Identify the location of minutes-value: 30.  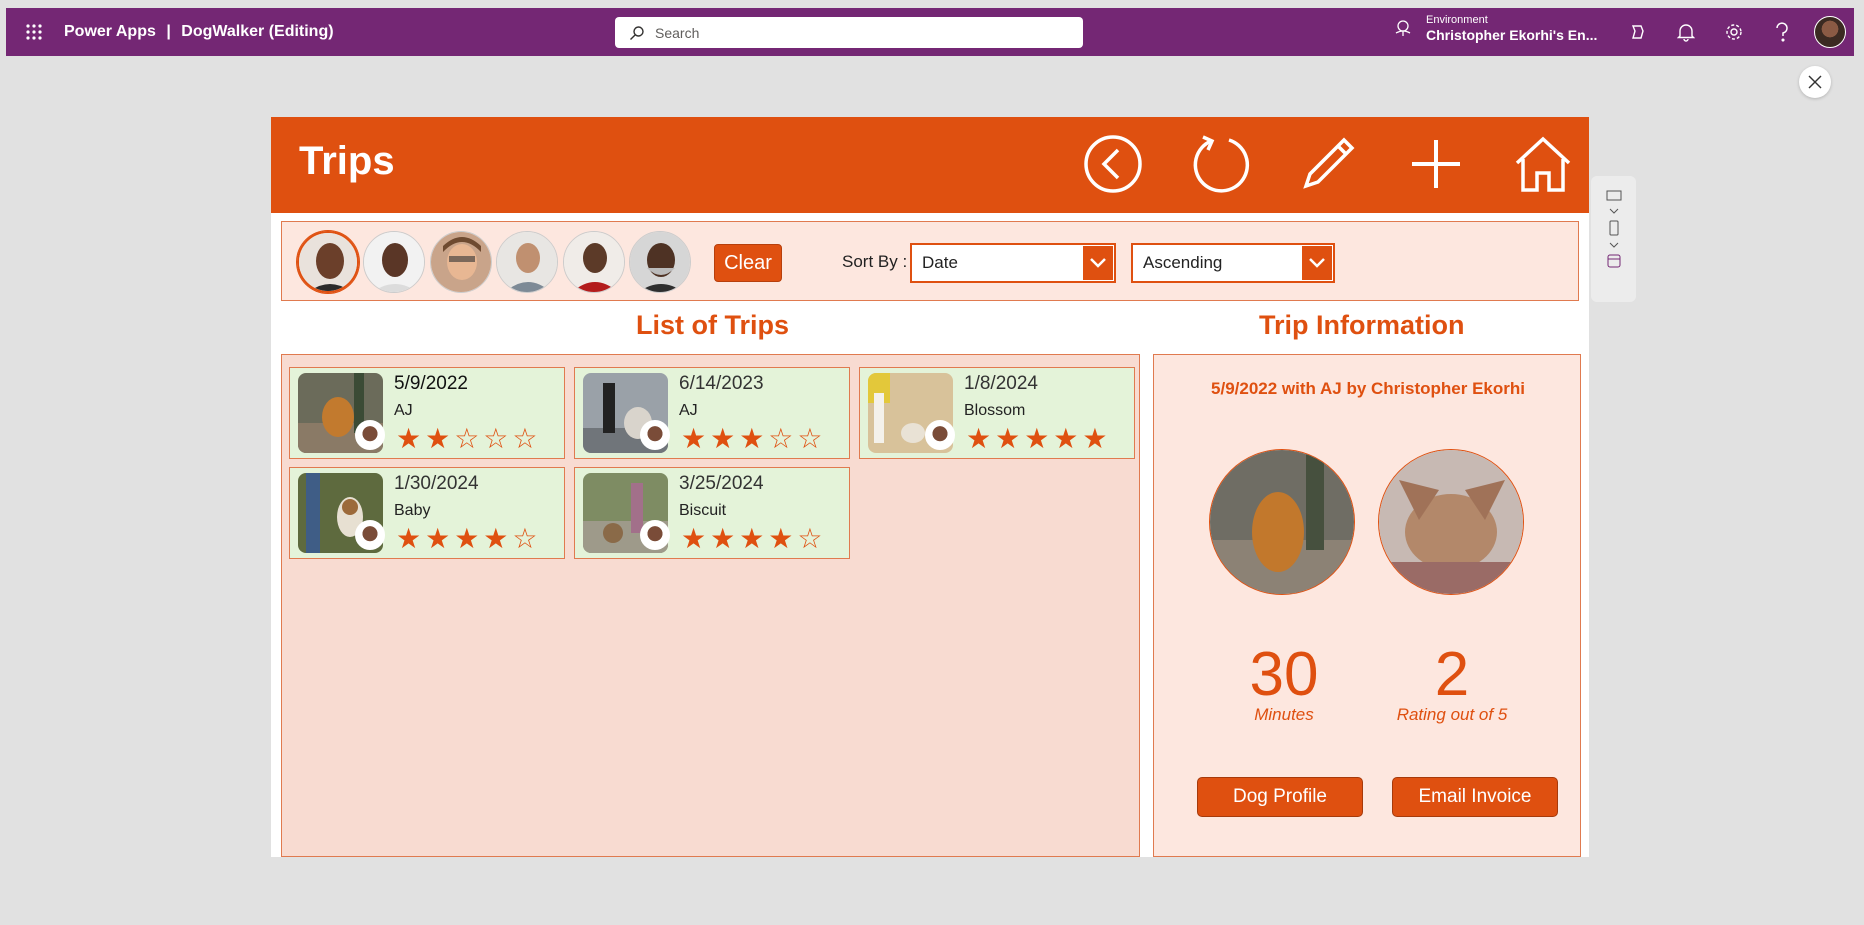
(1284, 674).